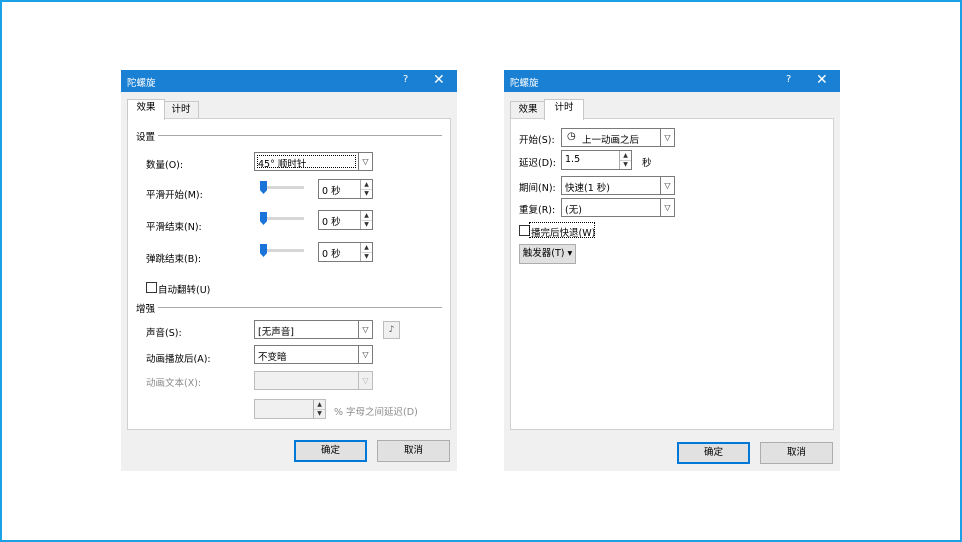 The height and width of the screenshot is (542, 962). Describe the element at coordinates (345, 220) in the screenshot. I see `smooth-end-spinner: 0 秒 ▲ ▼` at that location.